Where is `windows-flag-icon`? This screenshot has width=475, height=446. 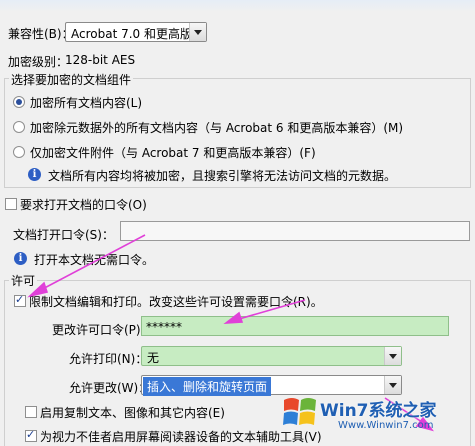
windows-flag-icon is located at coordinates (299, 411).